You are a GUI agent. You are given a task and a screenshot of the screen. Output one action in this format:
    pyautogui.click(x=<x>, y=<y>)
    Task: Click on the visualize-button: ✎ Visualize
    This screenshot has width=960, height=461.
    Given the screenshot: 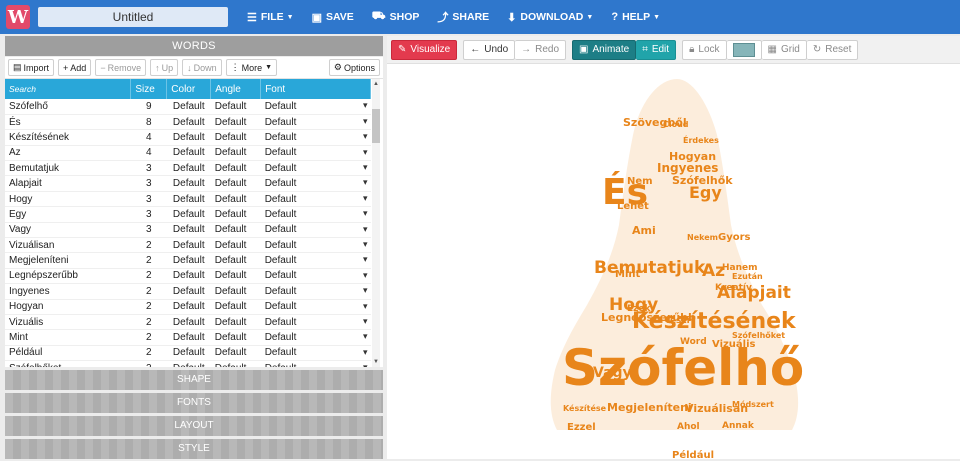 What is the action you would take?
    pyautogui.click(x=424, y=49)
    